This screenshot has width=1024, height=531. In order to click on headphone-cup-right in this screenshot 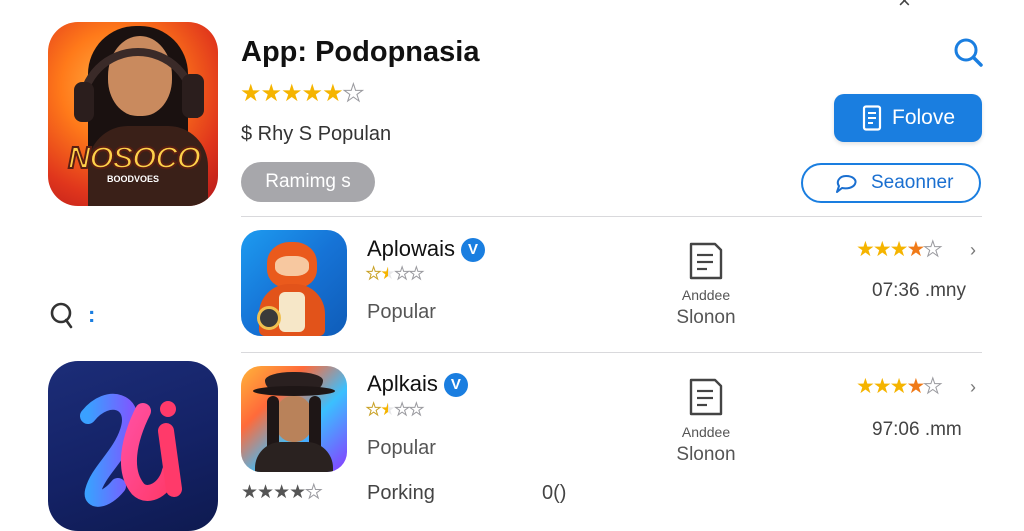, I will do `click(193, 96)`.